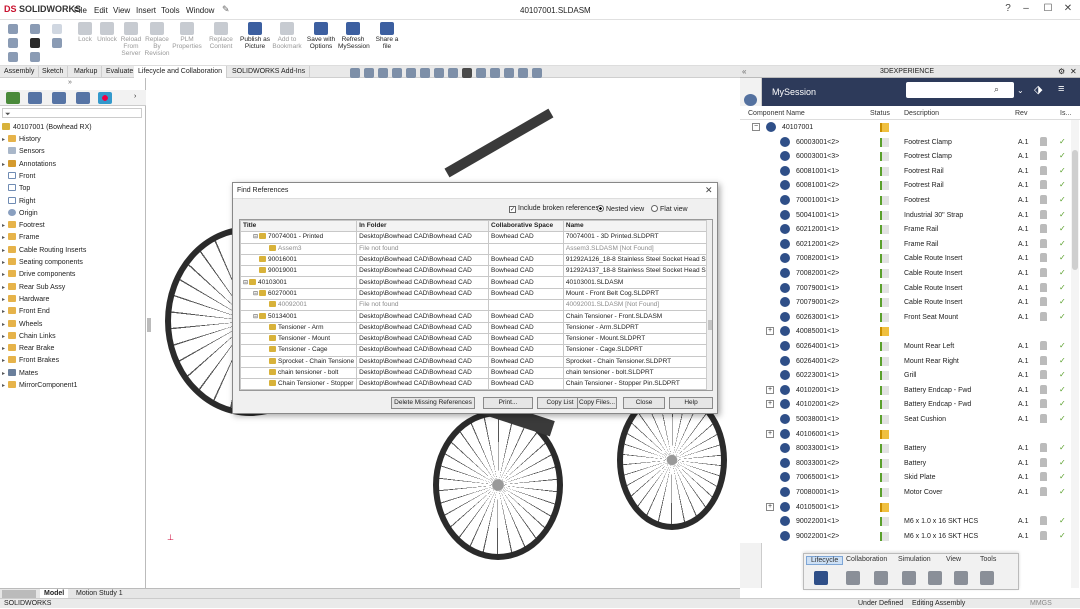 The width and height of the screenshot is (1080, 609). What do you see at coordinates (75, 374) in the screenshot?
I see `tree-item: ▸ Mates` at bounding box center [75, 374].